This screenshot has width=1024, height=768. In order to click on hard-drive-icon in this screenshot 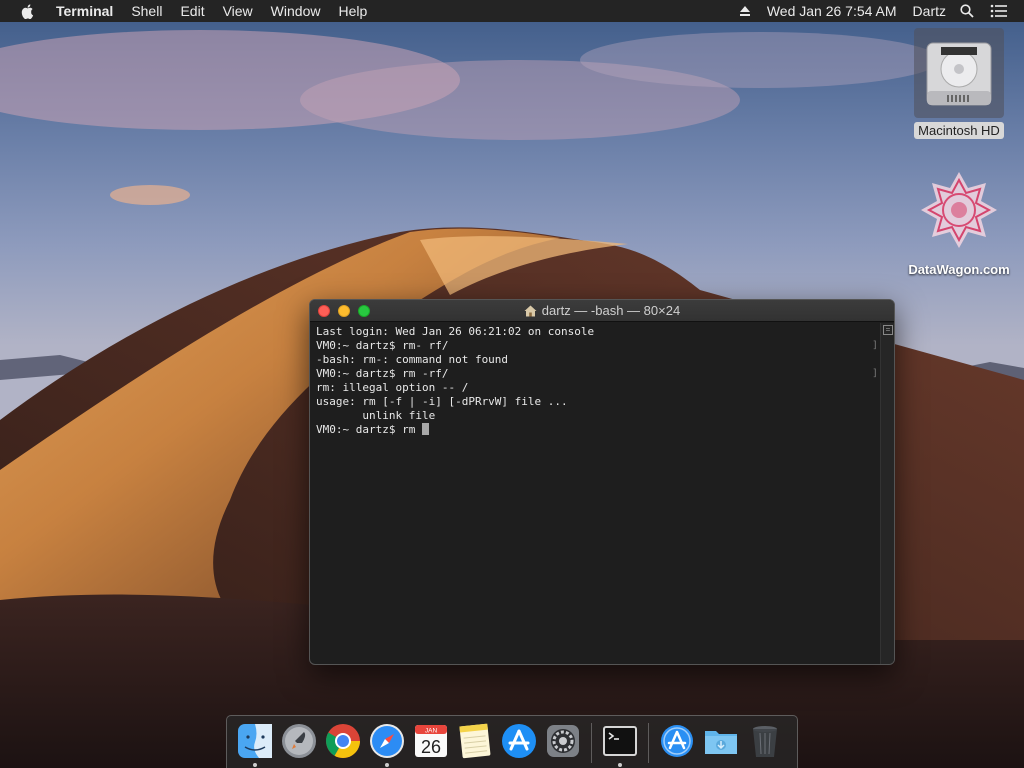, I will do `click(959, 74)`.